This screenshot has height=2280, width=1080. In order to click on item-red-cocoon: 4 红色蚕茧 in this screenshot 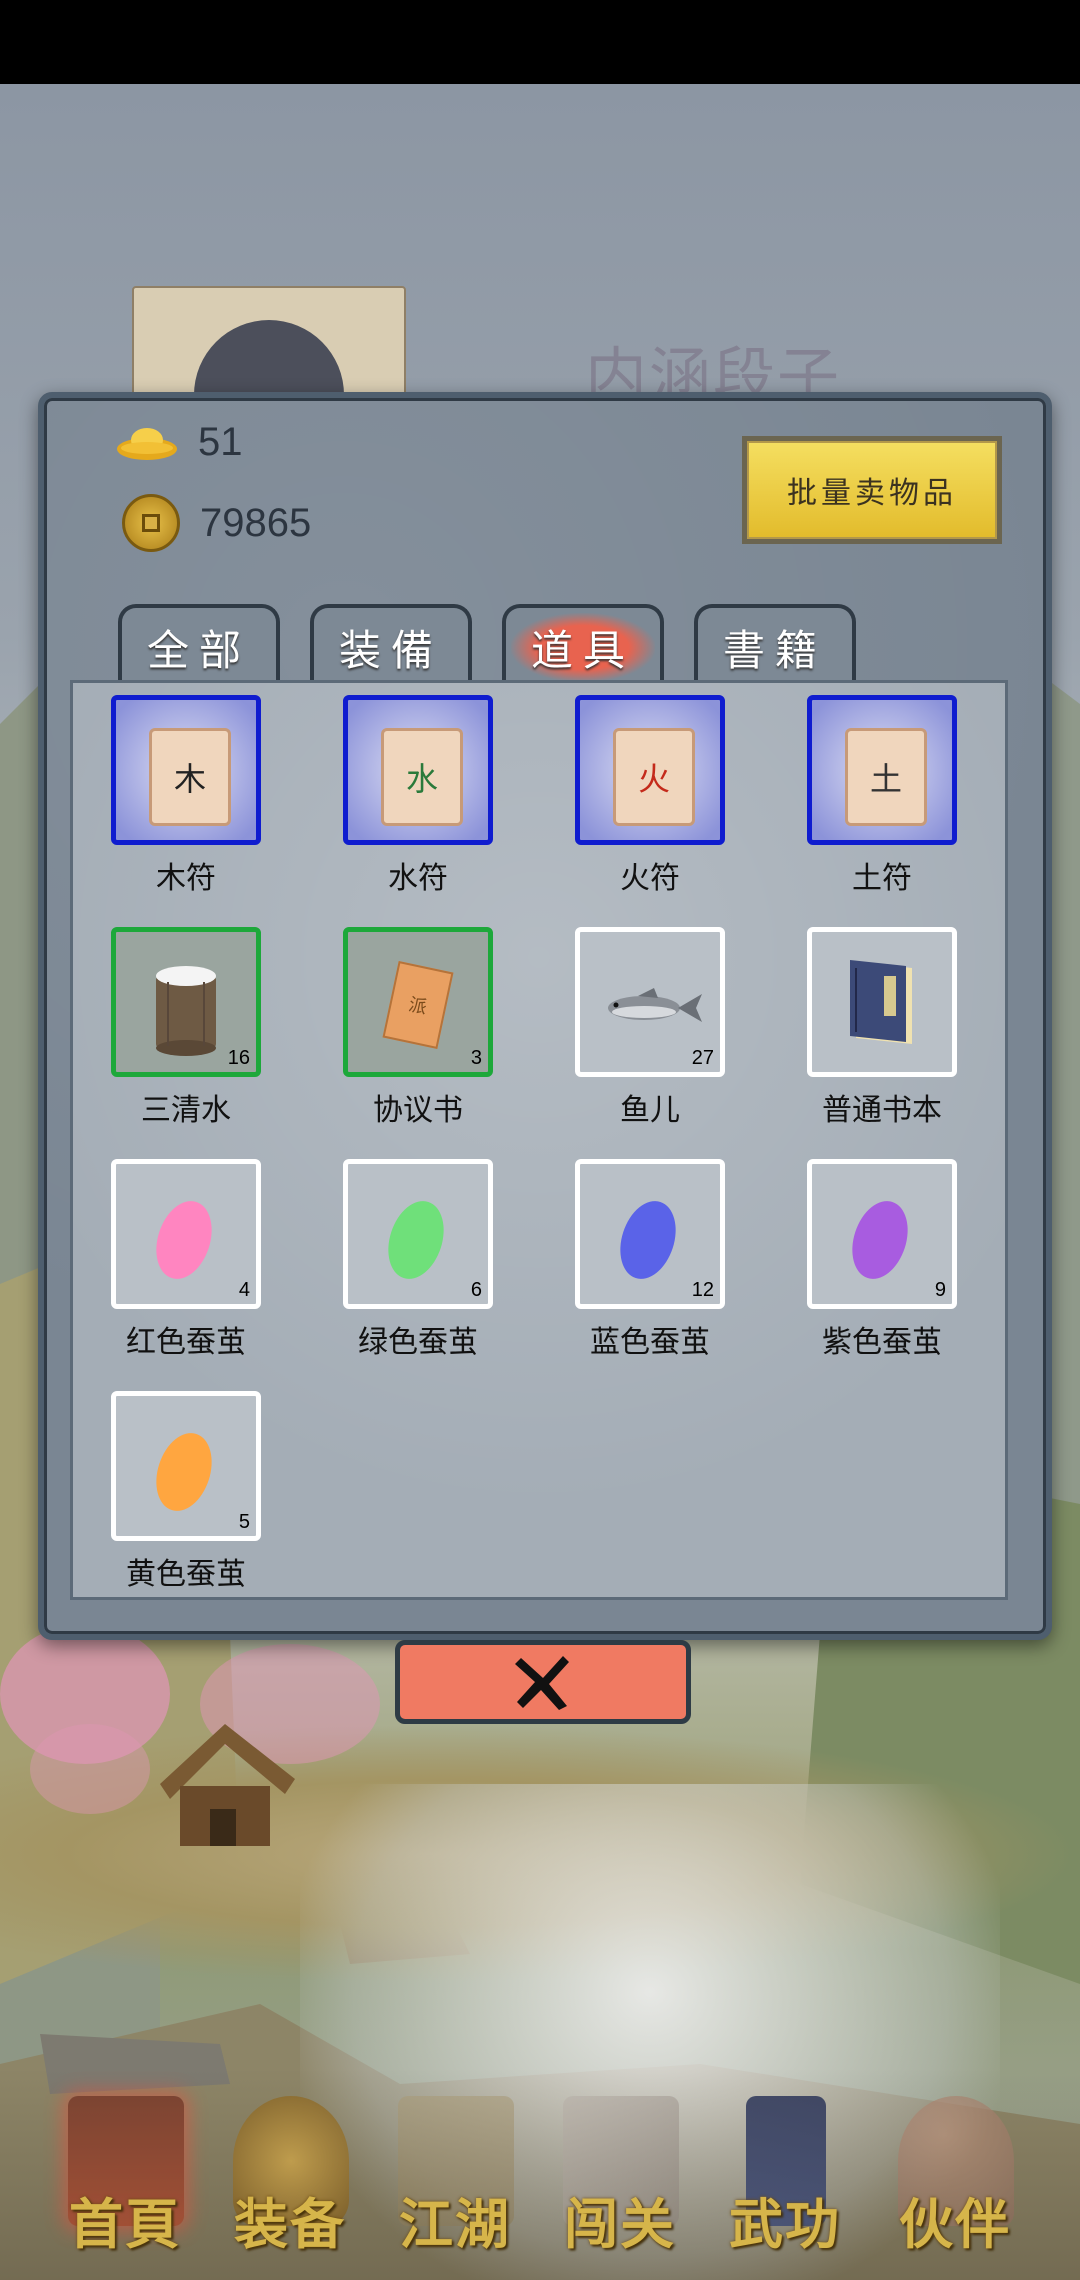, I will do `click(173, 1264)`.